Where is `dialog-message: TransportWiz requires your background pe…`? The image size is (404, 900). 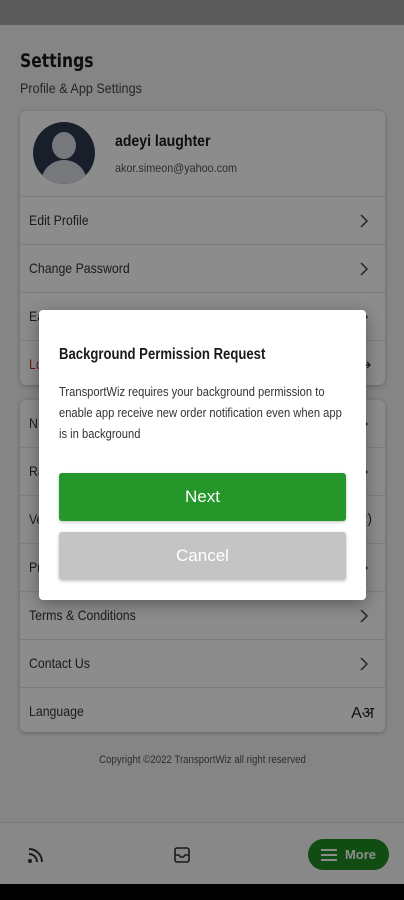 dialog-message: TransportWiz requires your background pe… is located at coordinates (200, 412).